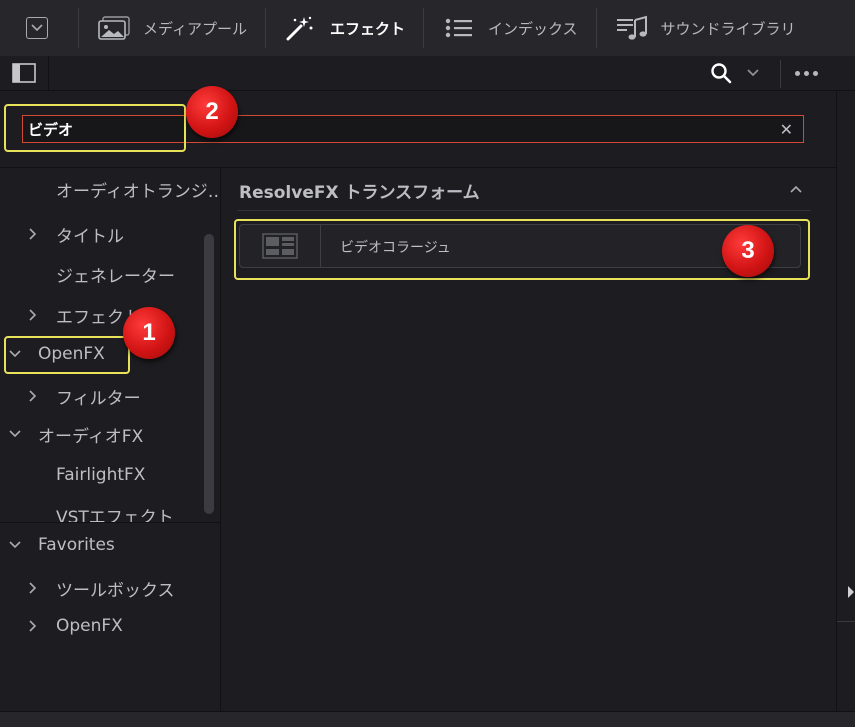 The image size is (855, 727). I want to click on annotation-badge-3: 3, so click(748, 251).